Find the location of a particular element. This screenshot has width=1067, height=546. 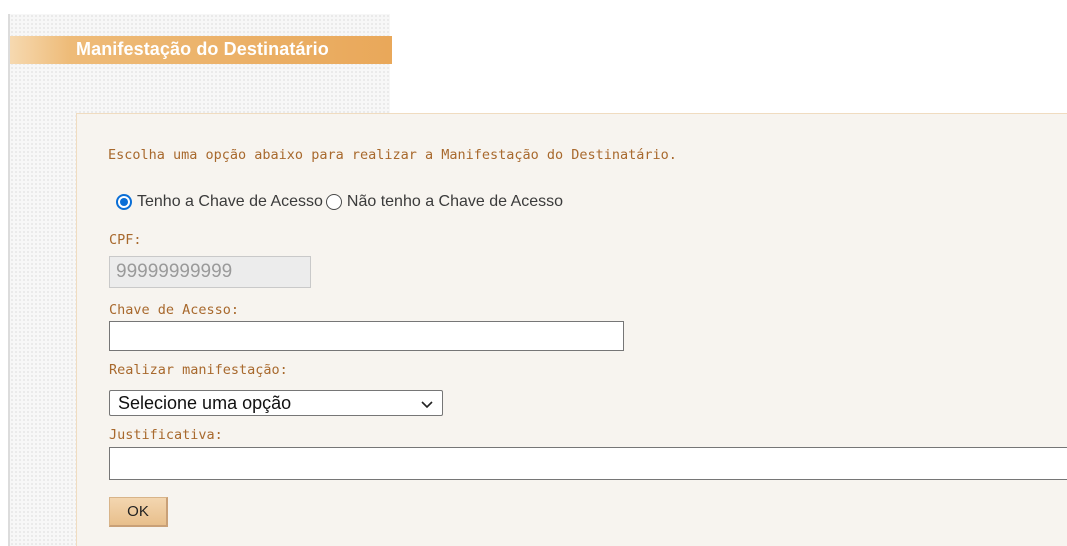

radio-has-access-key-label: Tenho a Chave de Acesso is located at coordinates (230, 202).